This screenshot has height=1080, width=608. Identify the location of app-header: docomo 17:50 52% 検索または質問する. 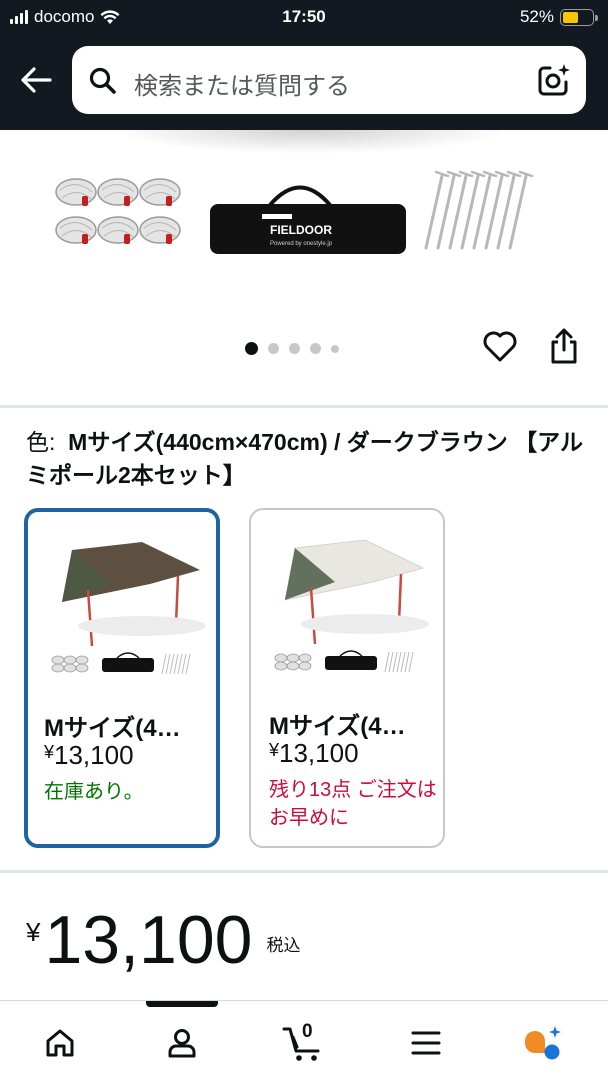
(304, 65).